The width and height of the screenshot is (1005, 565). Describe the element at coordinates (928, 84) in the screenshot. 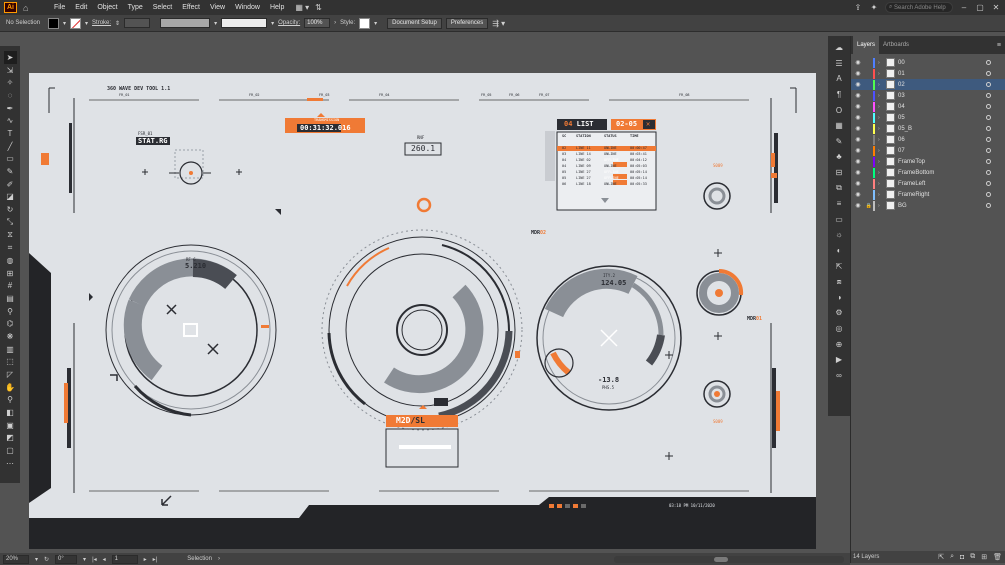

I see `layer-row: ◉ › 02` at that location.